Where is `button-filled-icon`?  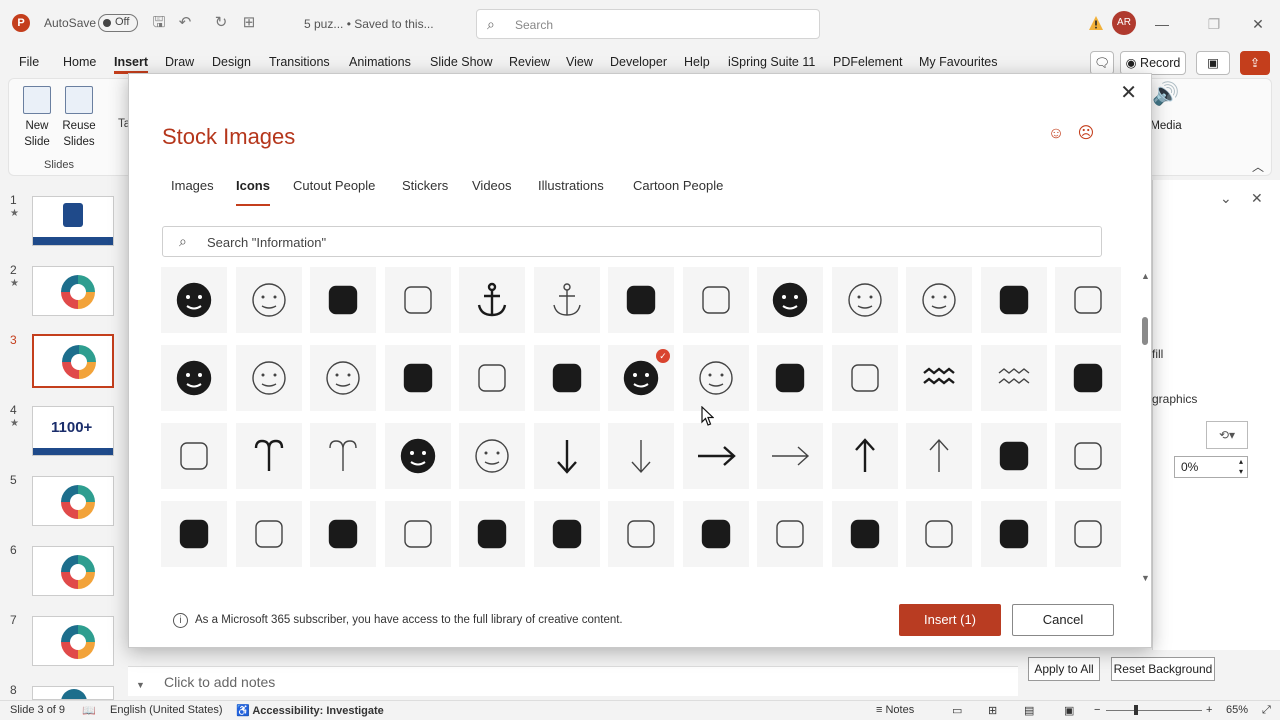
button-filled-icon is located at coordinates (194, 300).